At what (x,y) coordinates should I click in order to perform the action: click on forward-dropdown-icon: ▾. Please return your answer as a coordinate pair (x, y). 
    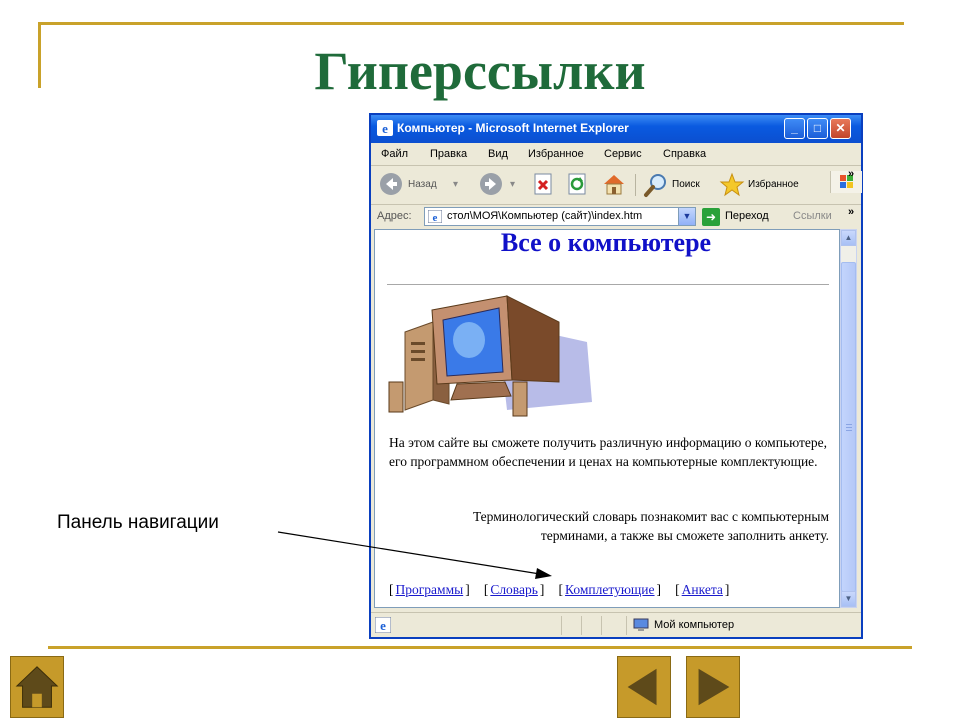
    Looking at the image, I should click on (512, 184).